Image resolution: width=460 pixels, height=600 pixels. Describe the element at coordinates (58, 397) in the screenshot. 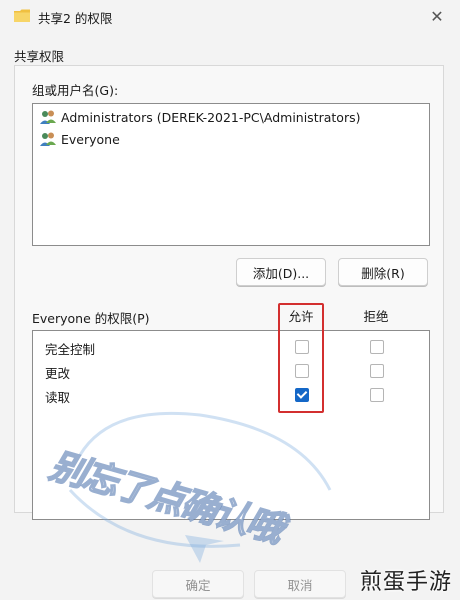

I see `permission-name: 读取` at that location.